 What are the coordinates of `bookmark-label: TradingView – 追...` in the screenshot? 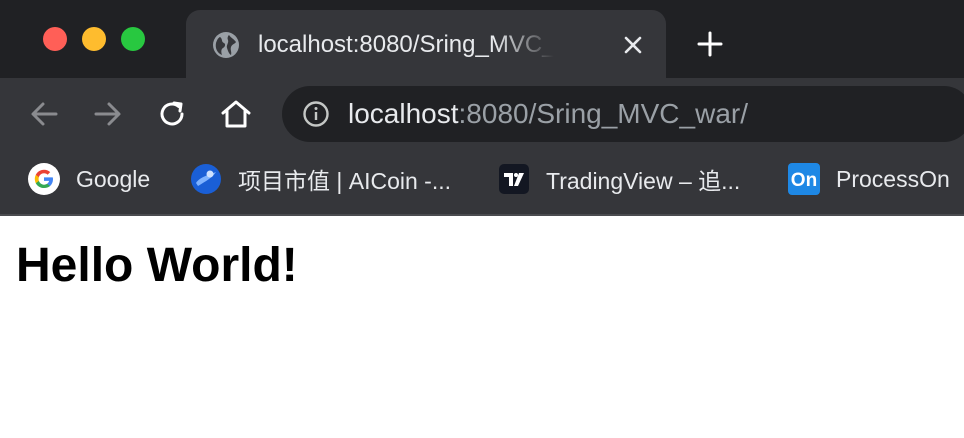 It's located at (643, 181).